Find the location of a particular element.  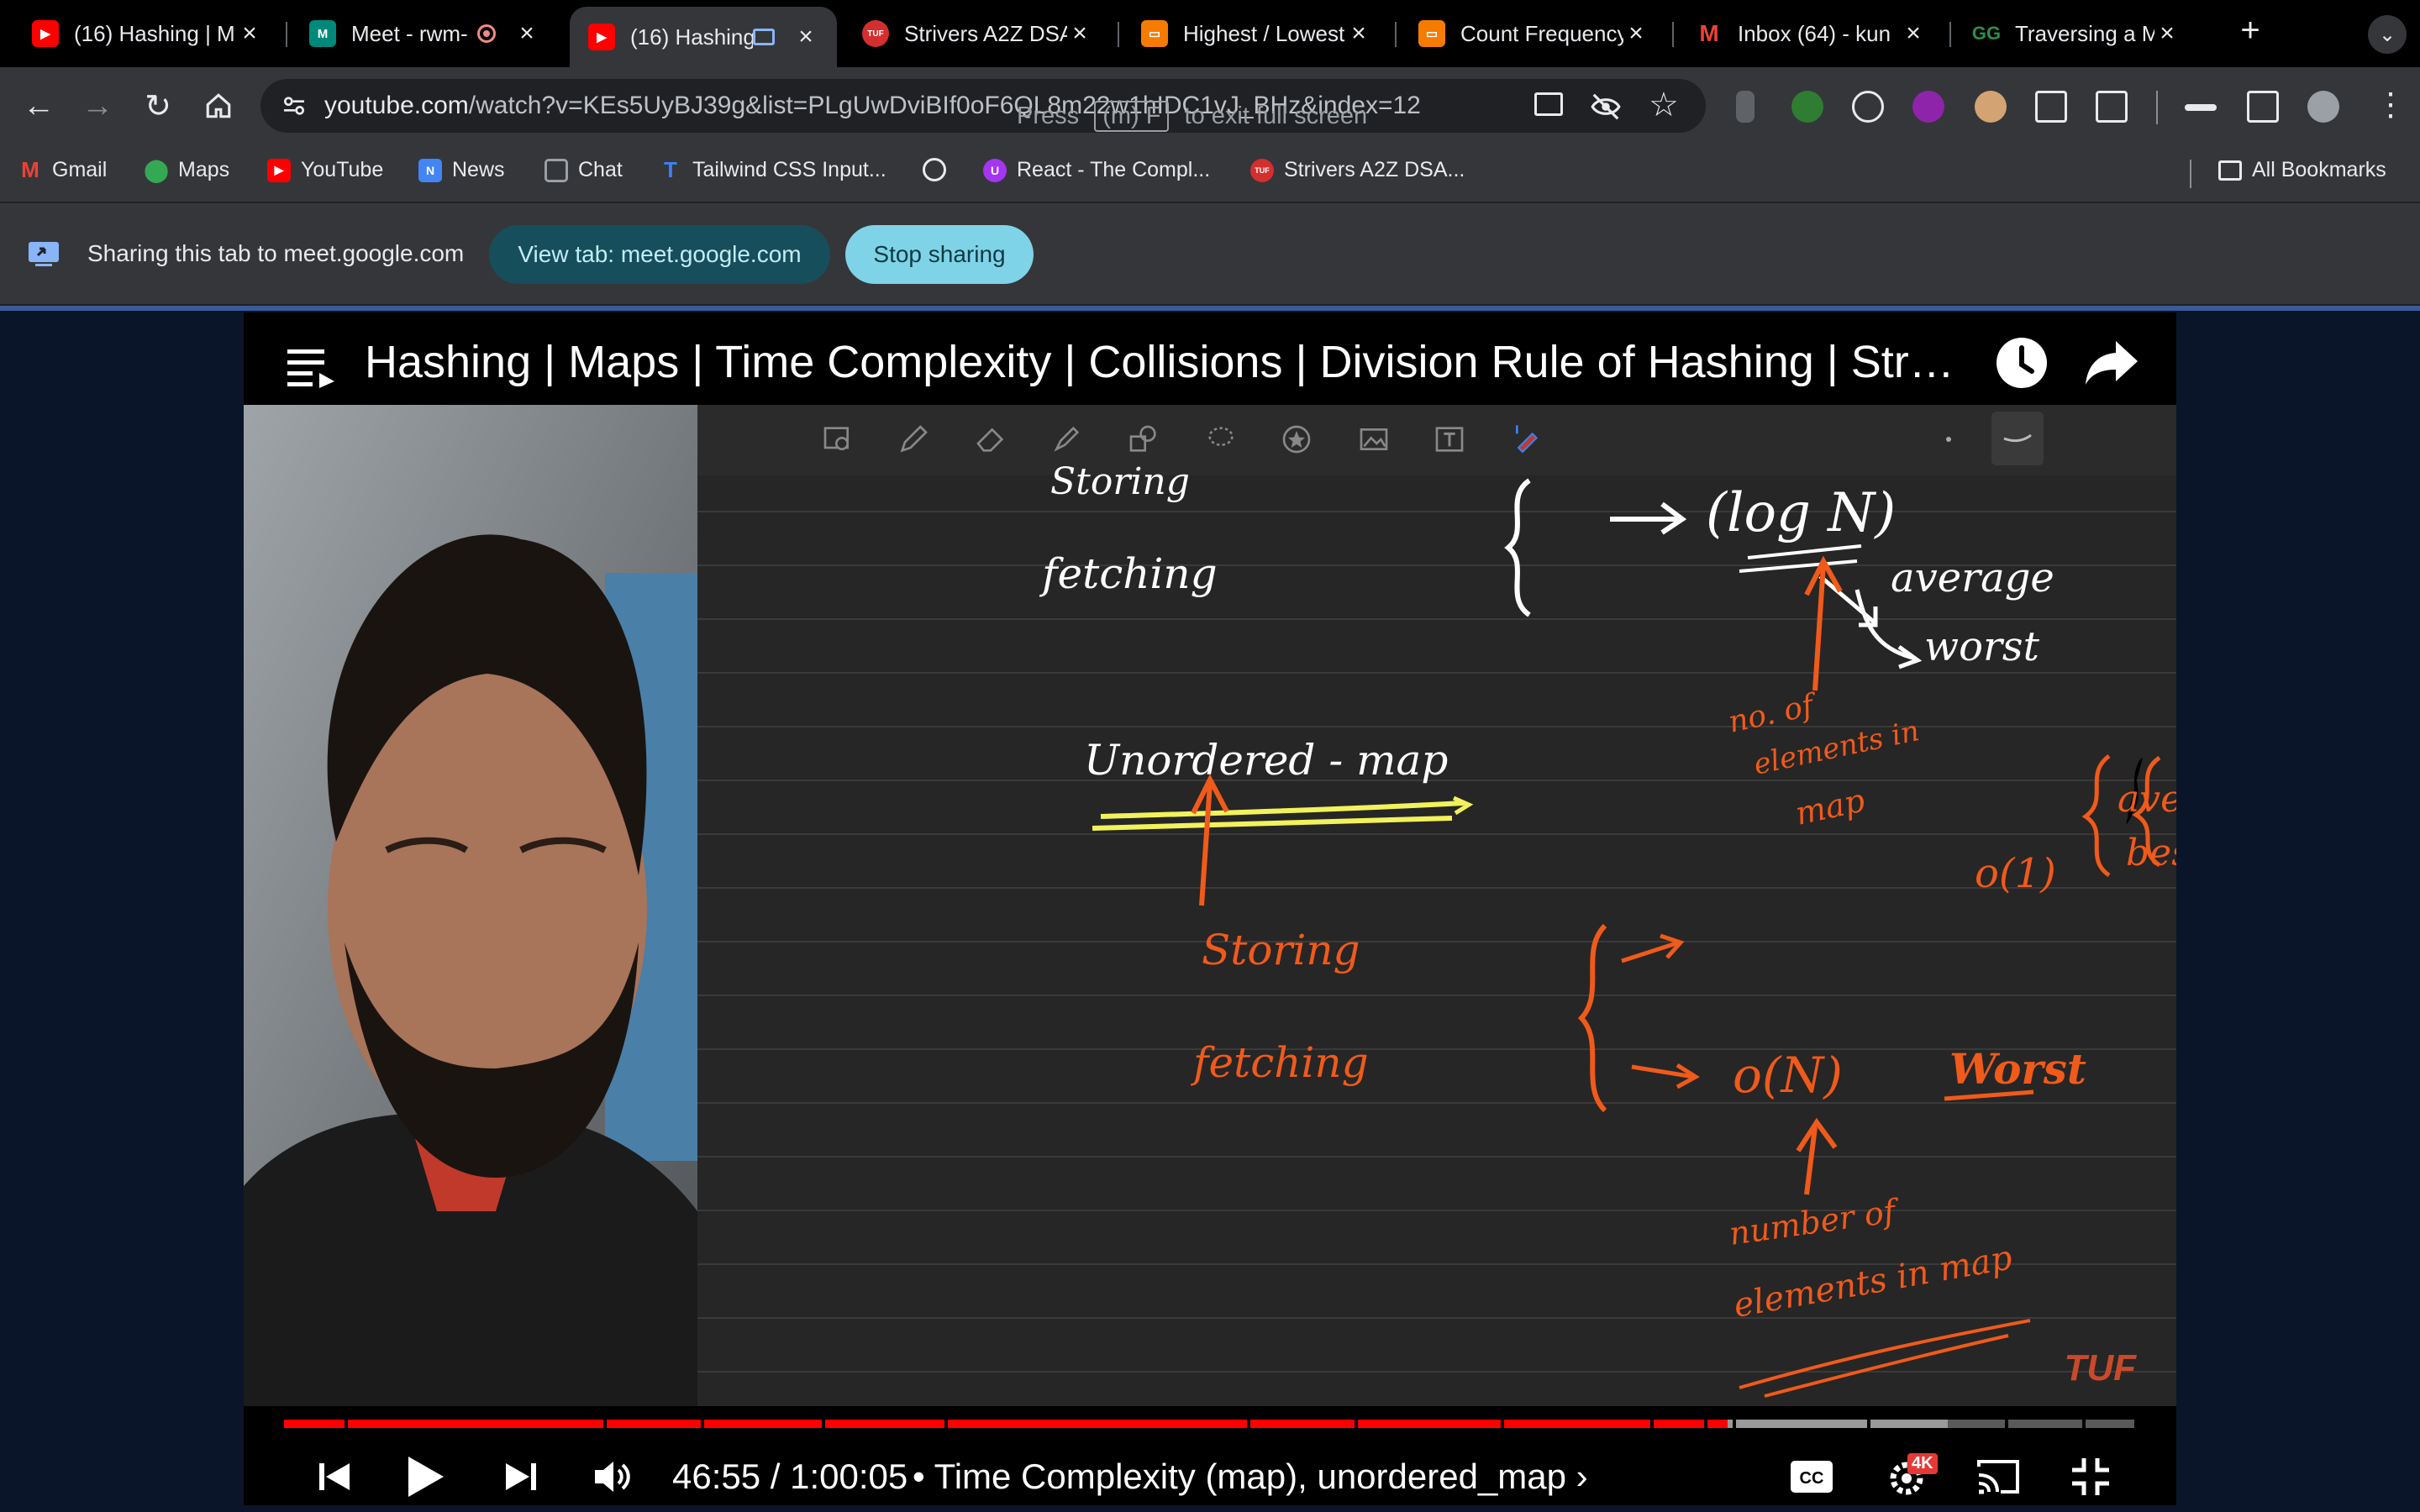

extension-react-icon is located at coordinates (1868, 107).